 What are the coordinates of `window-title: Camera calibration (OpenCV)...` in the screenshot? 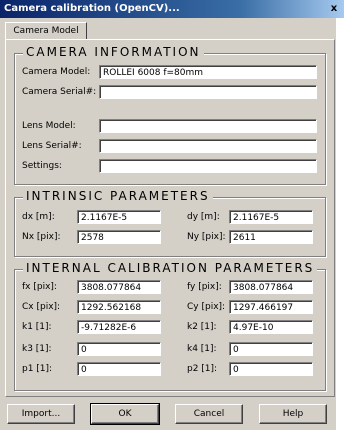 It's located at (92, 8).